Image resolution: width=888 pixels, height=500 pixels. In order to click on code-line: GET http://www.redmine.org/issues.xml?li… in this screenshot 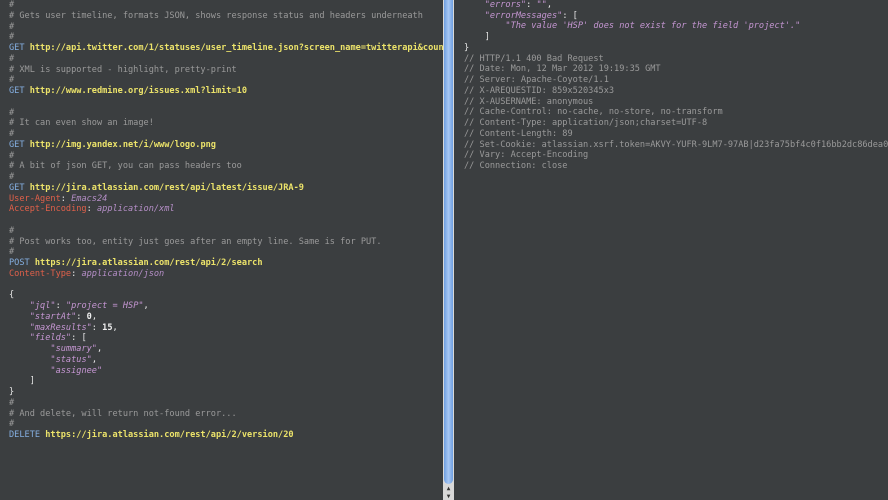, I will do `click(226, 91)`.